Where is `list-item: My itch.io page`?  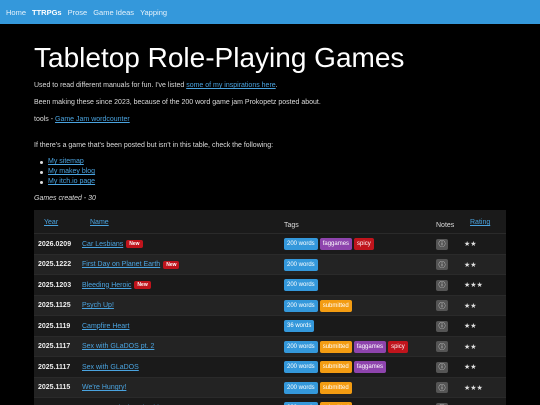
list-item: My itch.io page is located at coordinates (67, 182).